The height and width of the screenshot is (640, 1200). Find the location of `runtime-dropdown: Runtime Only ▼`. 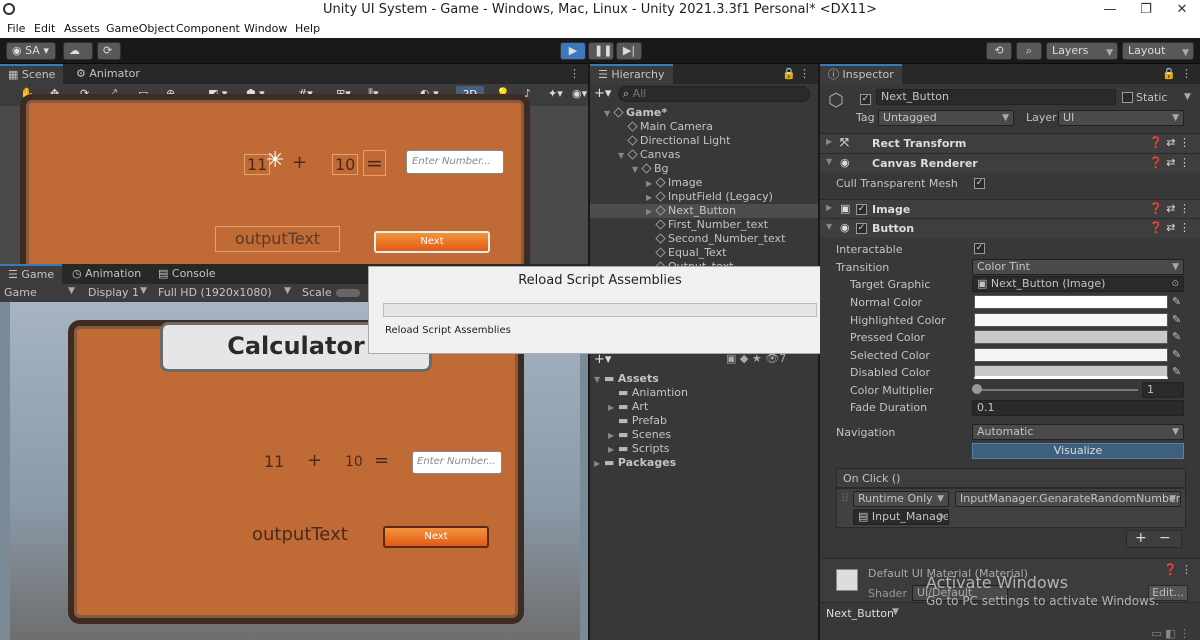

runtime-dropdown: Runtime Only ▼ is located at coordinates (901, 499).